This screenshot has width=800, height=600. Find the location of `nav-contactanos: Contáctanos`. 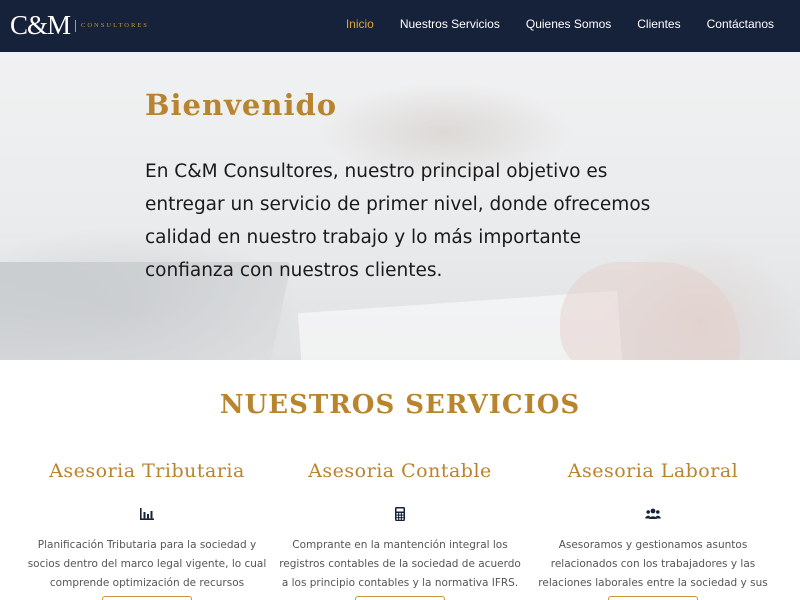

nav-contactanos: Contáctanos is located at coordinates (740, 26).